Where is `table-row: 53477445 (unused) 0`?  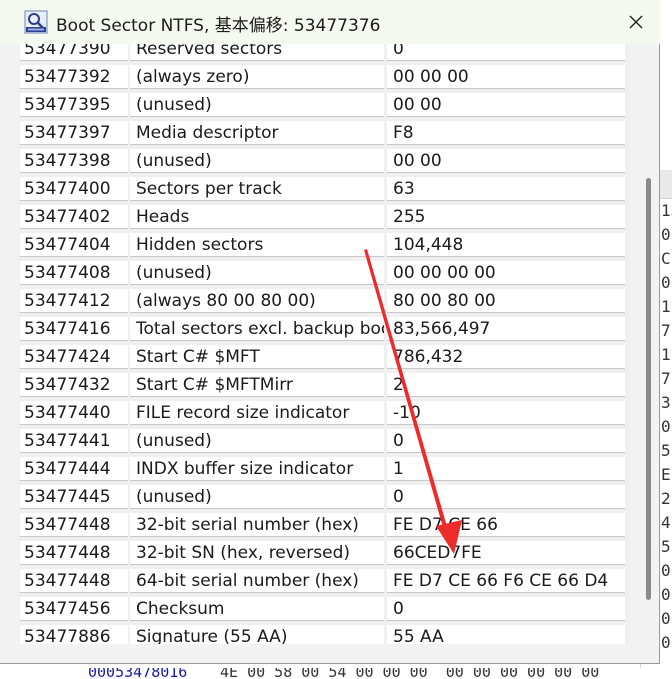
table-row: 53477445 (unused) 0 is located at coordinates (324, 497).